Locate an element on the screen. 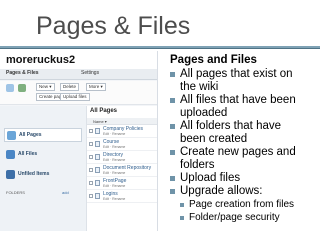 The image size is (320, 240). upload-icon is located at coordinates (22, 88).